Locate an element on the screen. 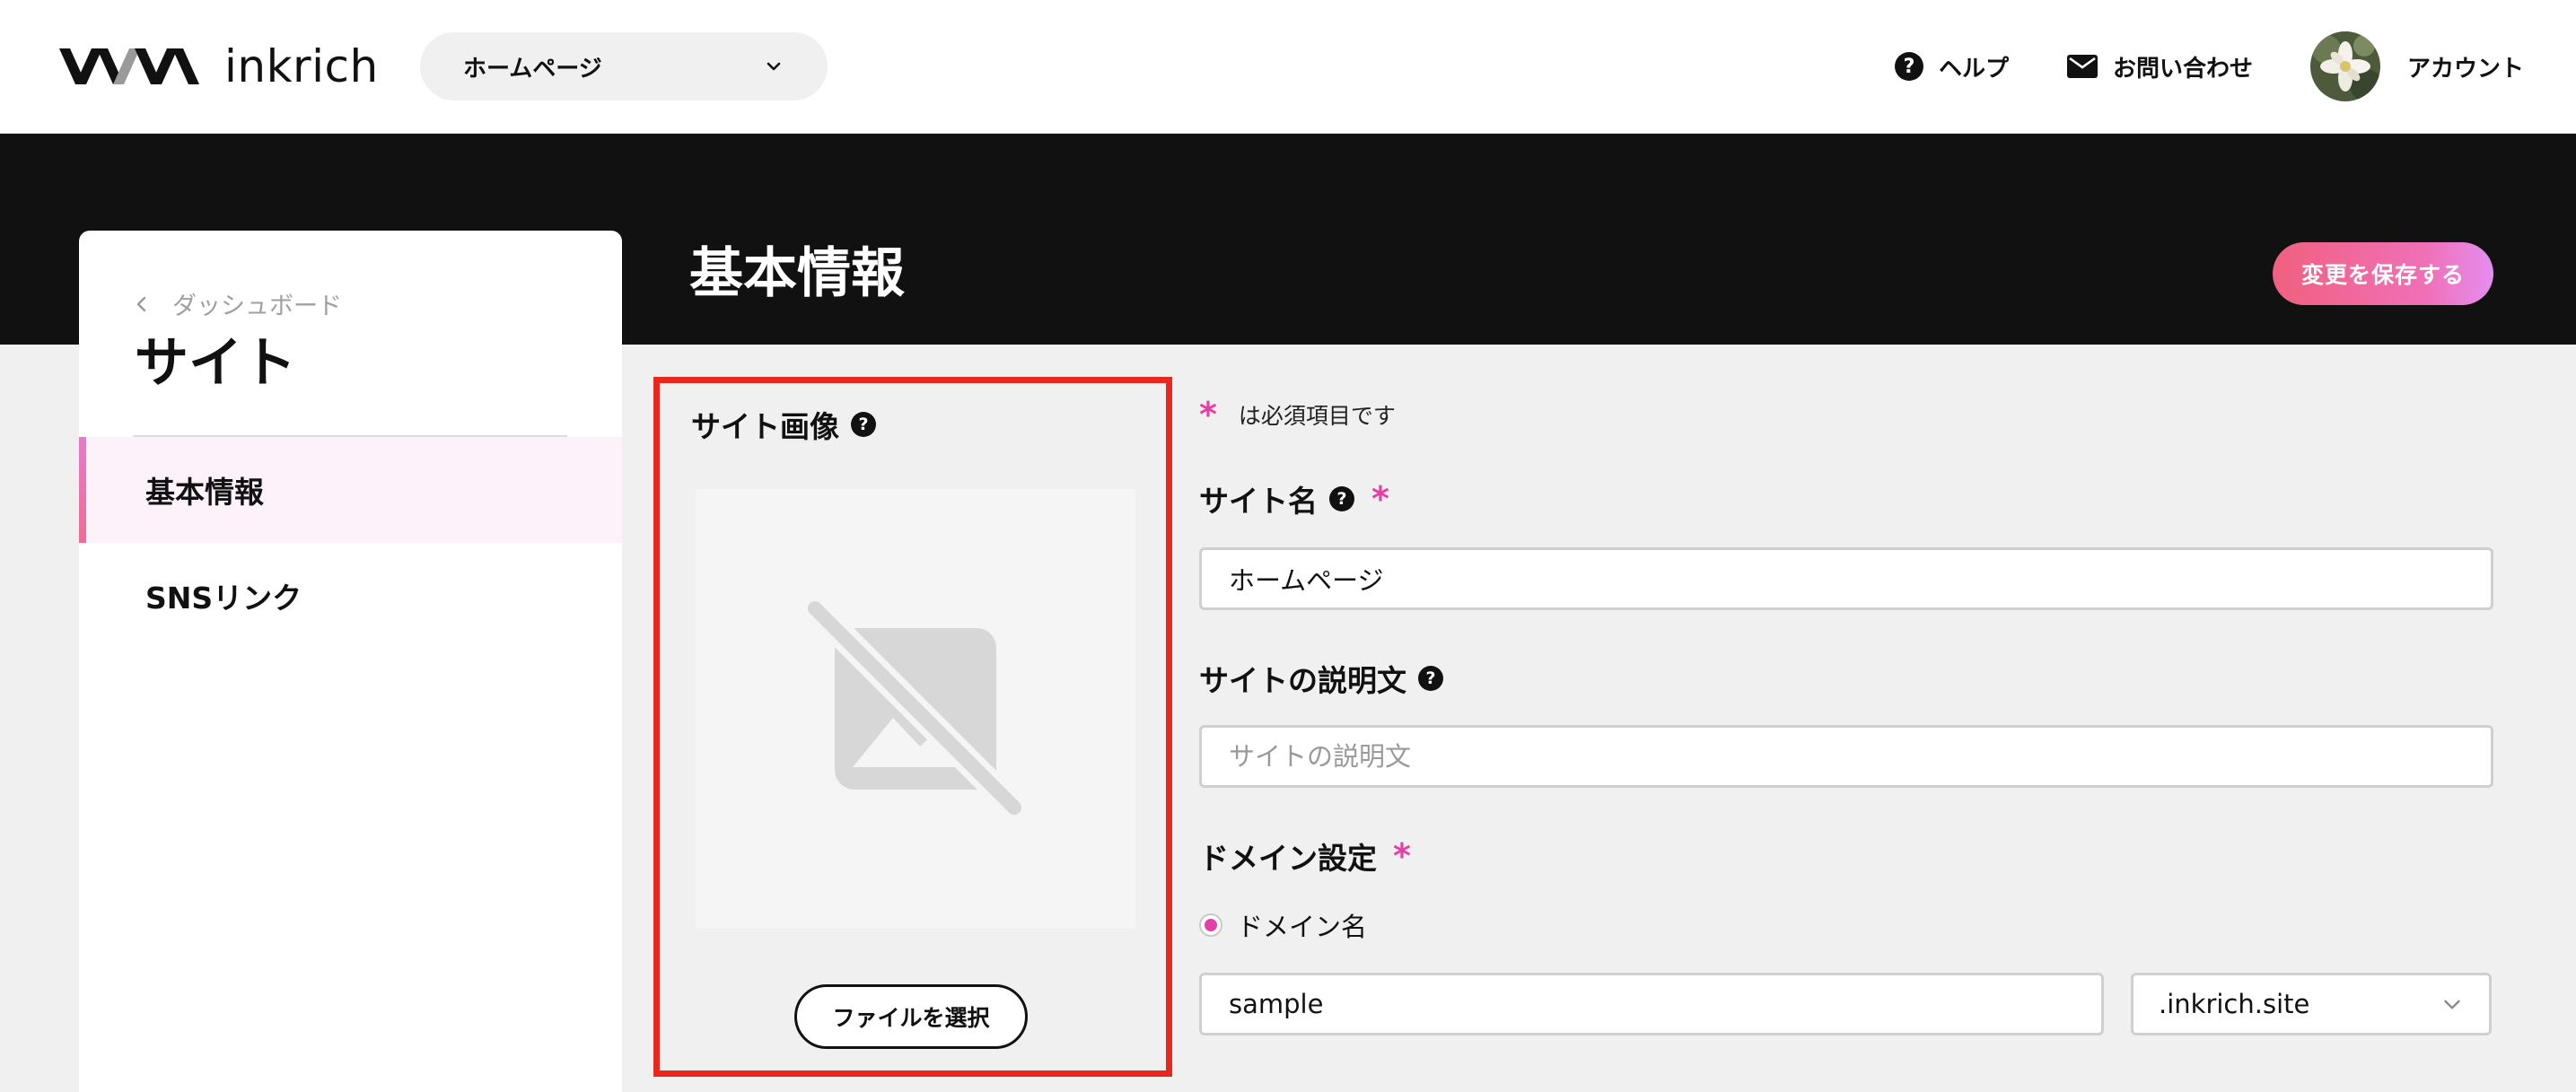  brand-logo: inkrich is located at coordinates (219, 66).